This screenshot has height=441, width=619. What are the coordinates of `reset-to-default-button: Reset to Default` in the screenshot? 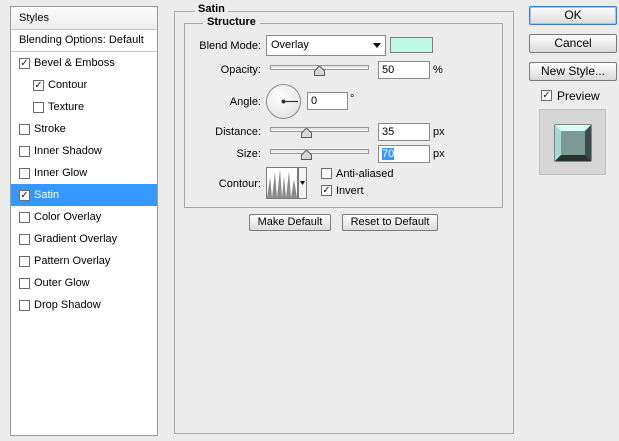 It's located at (390, 222).